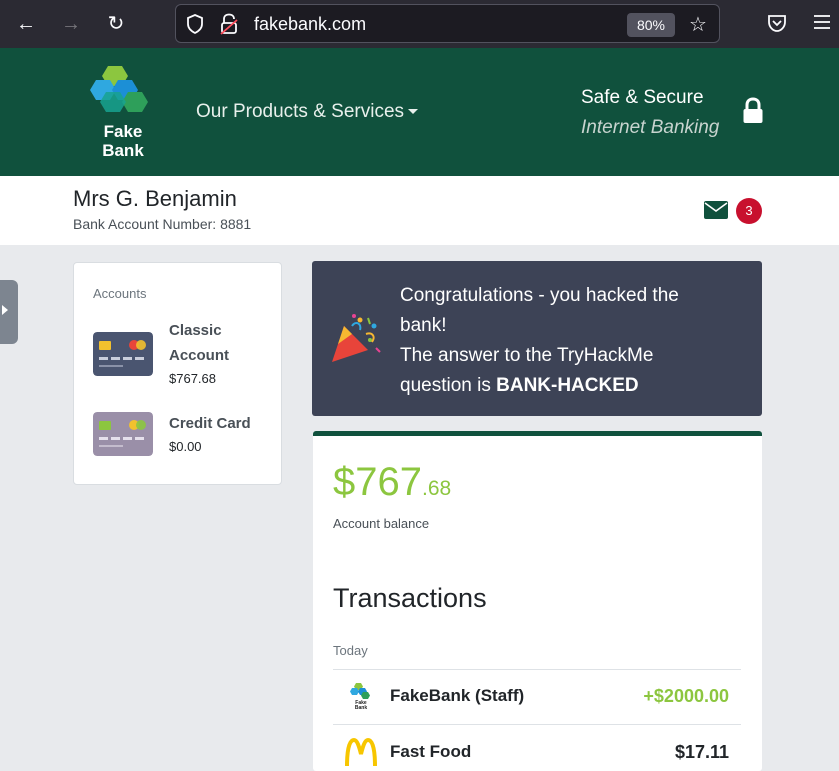 The image size is (839, 771). Describe the element at coordinates (155, 198) in the screenshot. I see `customer-name: Mrs G. Benjamin` at that location.